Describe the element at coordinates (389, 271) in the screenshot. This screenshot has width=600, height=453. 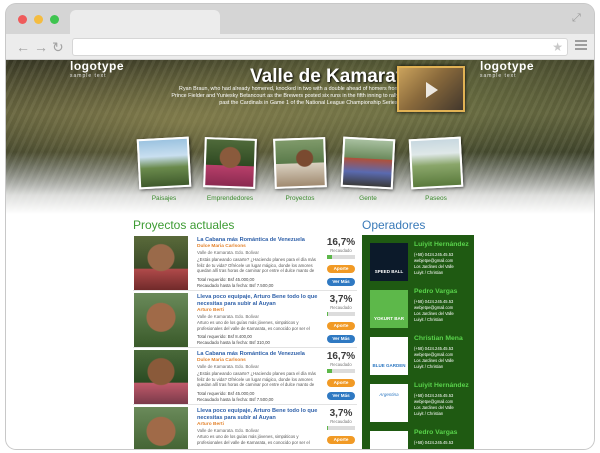
I see `operator-logo-text: SPEED BALL` at that location.